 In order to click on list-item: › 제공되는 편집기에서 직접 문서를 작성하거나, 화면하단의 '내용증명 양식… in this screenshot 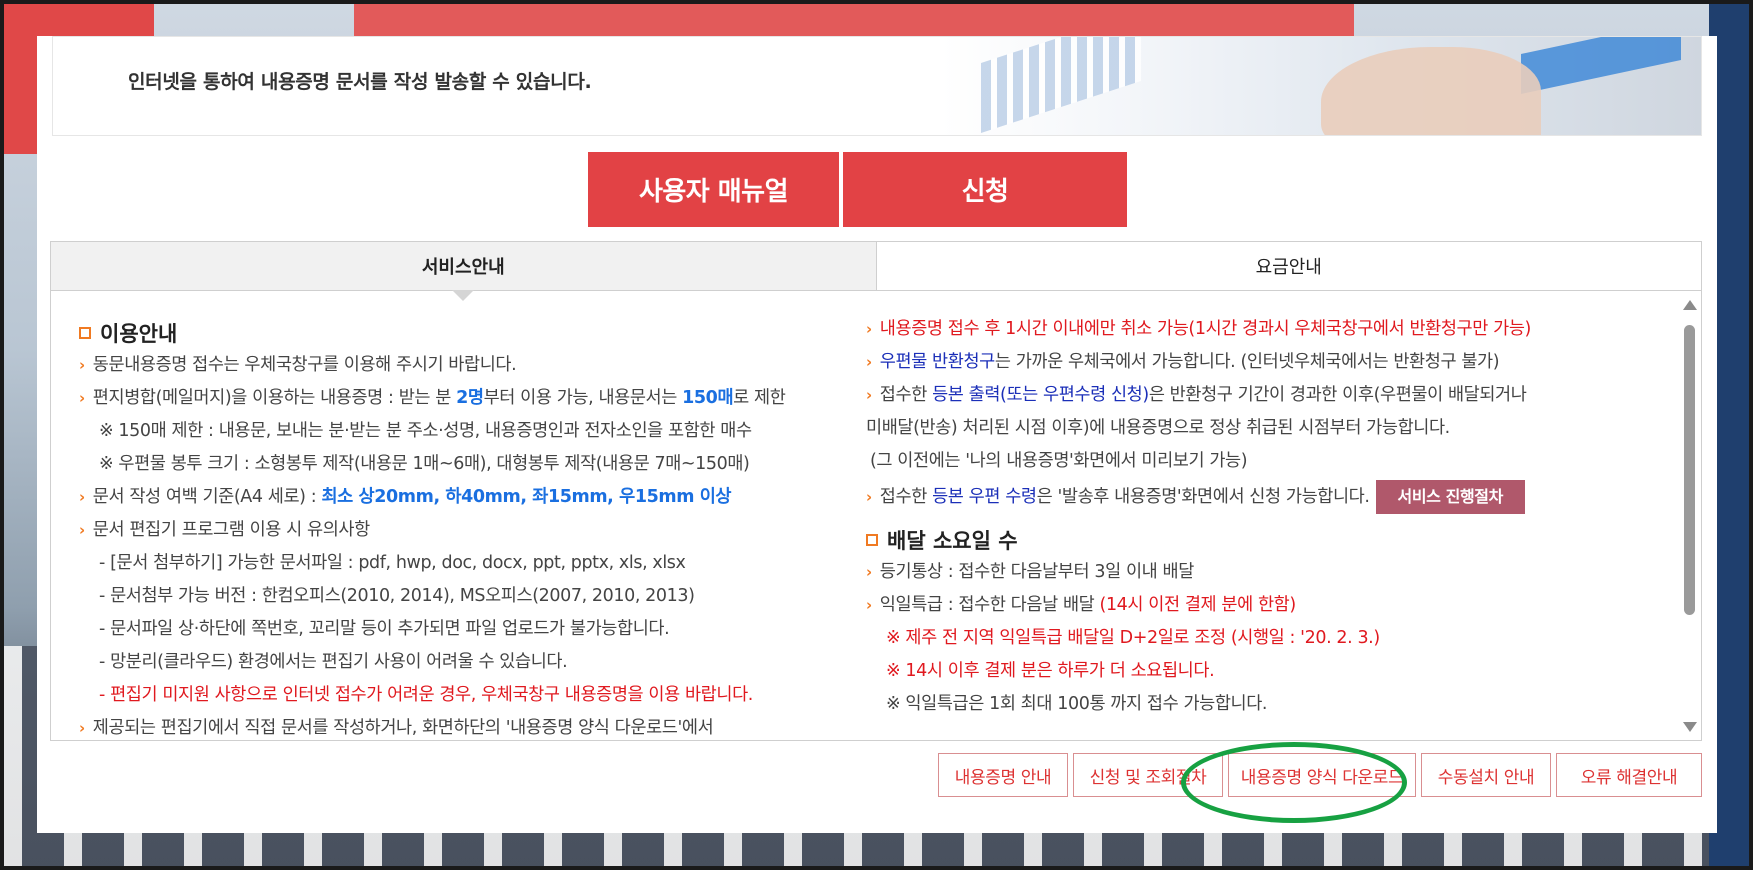, I will do `click(396, 728)`.